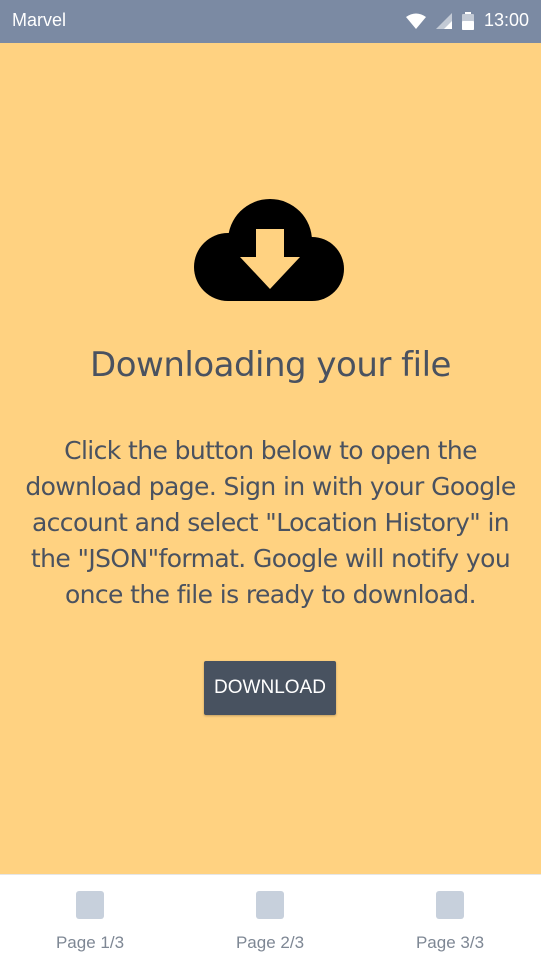 The width and height of the screenshot is (541, 959). I want to click on battery-icon, so click(467, 20).